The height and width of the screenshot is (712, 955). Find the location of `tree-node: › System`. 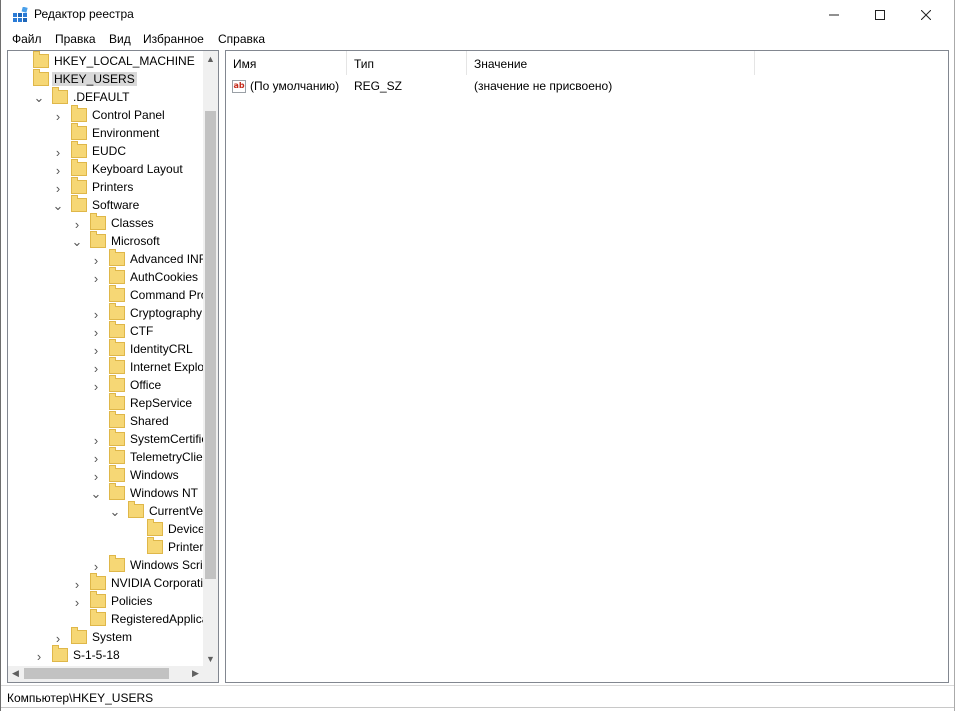

tree-node: › System is located at coordinates (105, 637).